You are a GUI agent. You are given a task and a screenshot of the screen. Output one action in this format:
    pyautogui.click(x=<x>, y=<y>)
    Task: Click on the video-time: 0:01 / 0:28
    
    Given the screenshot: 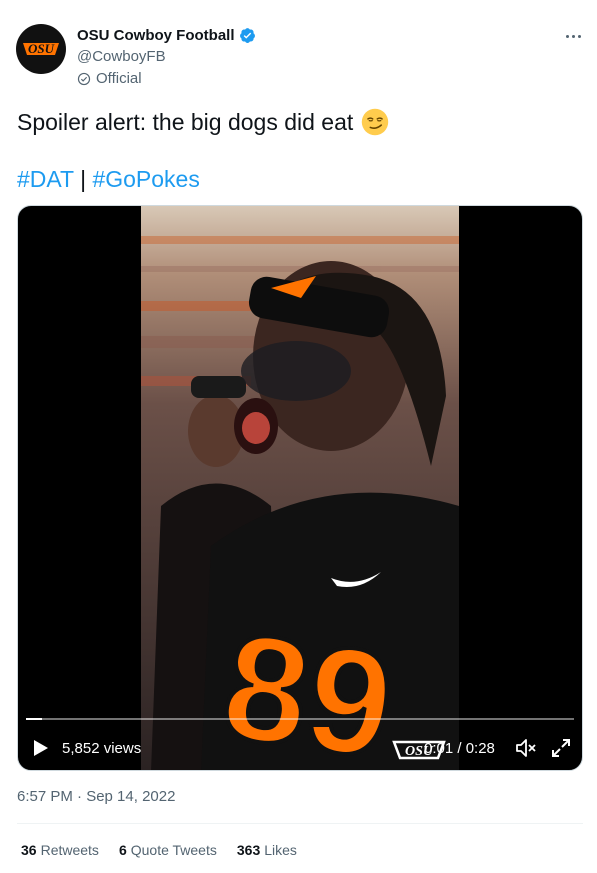 What is the action you would take?
    pyautogui.click(x=459, y=748)
    